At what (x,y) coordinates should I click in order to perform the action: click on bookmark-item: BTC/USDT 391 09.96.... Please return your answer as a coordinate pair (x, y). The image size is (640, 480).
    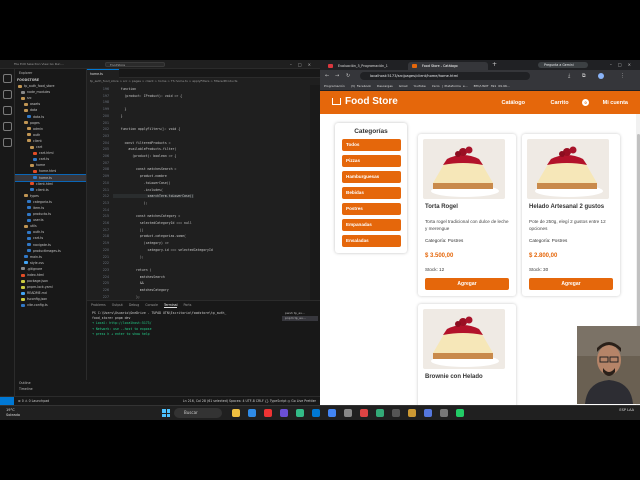
    Looking at the image, I should click on (492, 86).